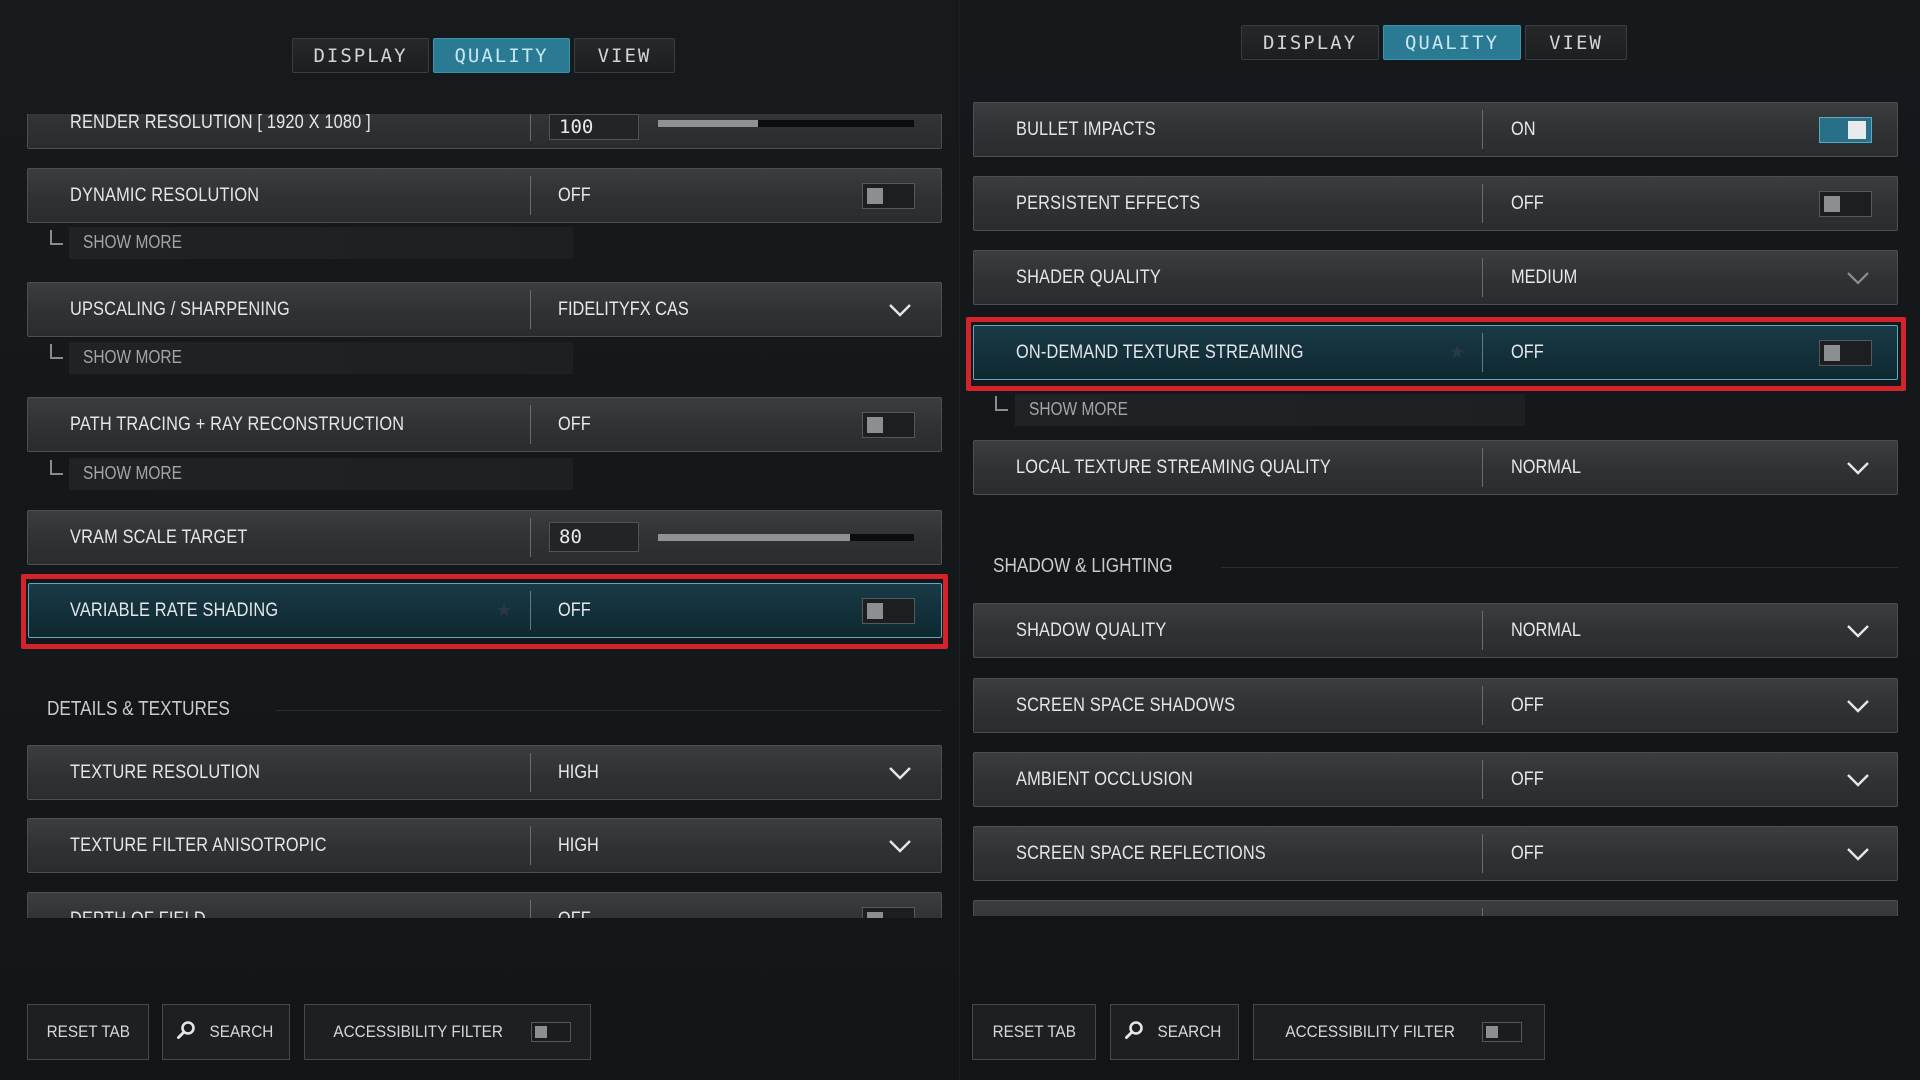 Image resolution: width=1920 pixels, height=1080 pixels. What do you see at coordinates (1845, 353) in the screenshot?
I see `on-demand-texture-streaming-toggle` at bounding box center [1845, 353].